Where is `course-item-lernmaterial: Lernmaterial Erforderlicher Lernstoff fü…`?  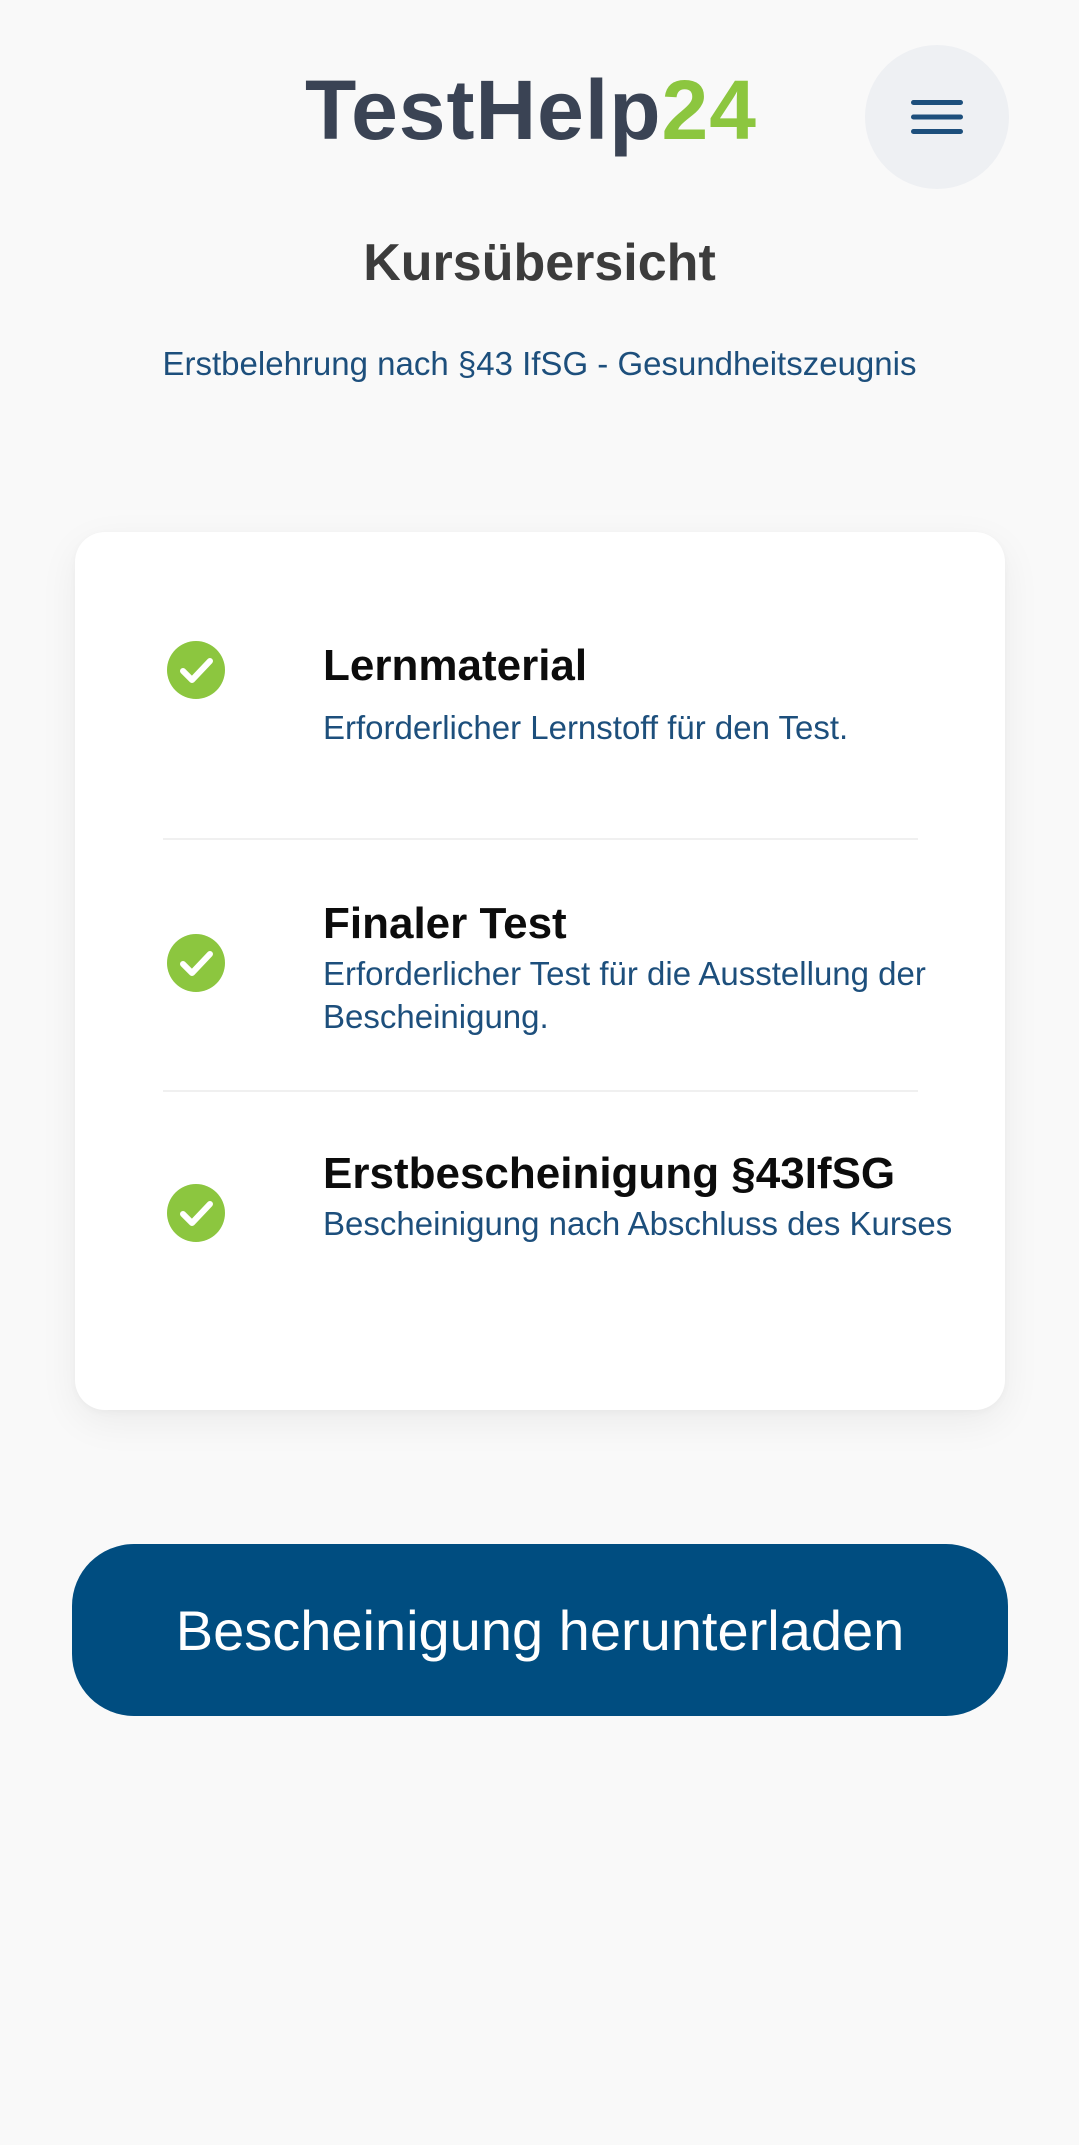 course-item-lernmaterial: Lernmaterial Erforderlicher Lernstoff fü… is located at coordinates (540, 685).